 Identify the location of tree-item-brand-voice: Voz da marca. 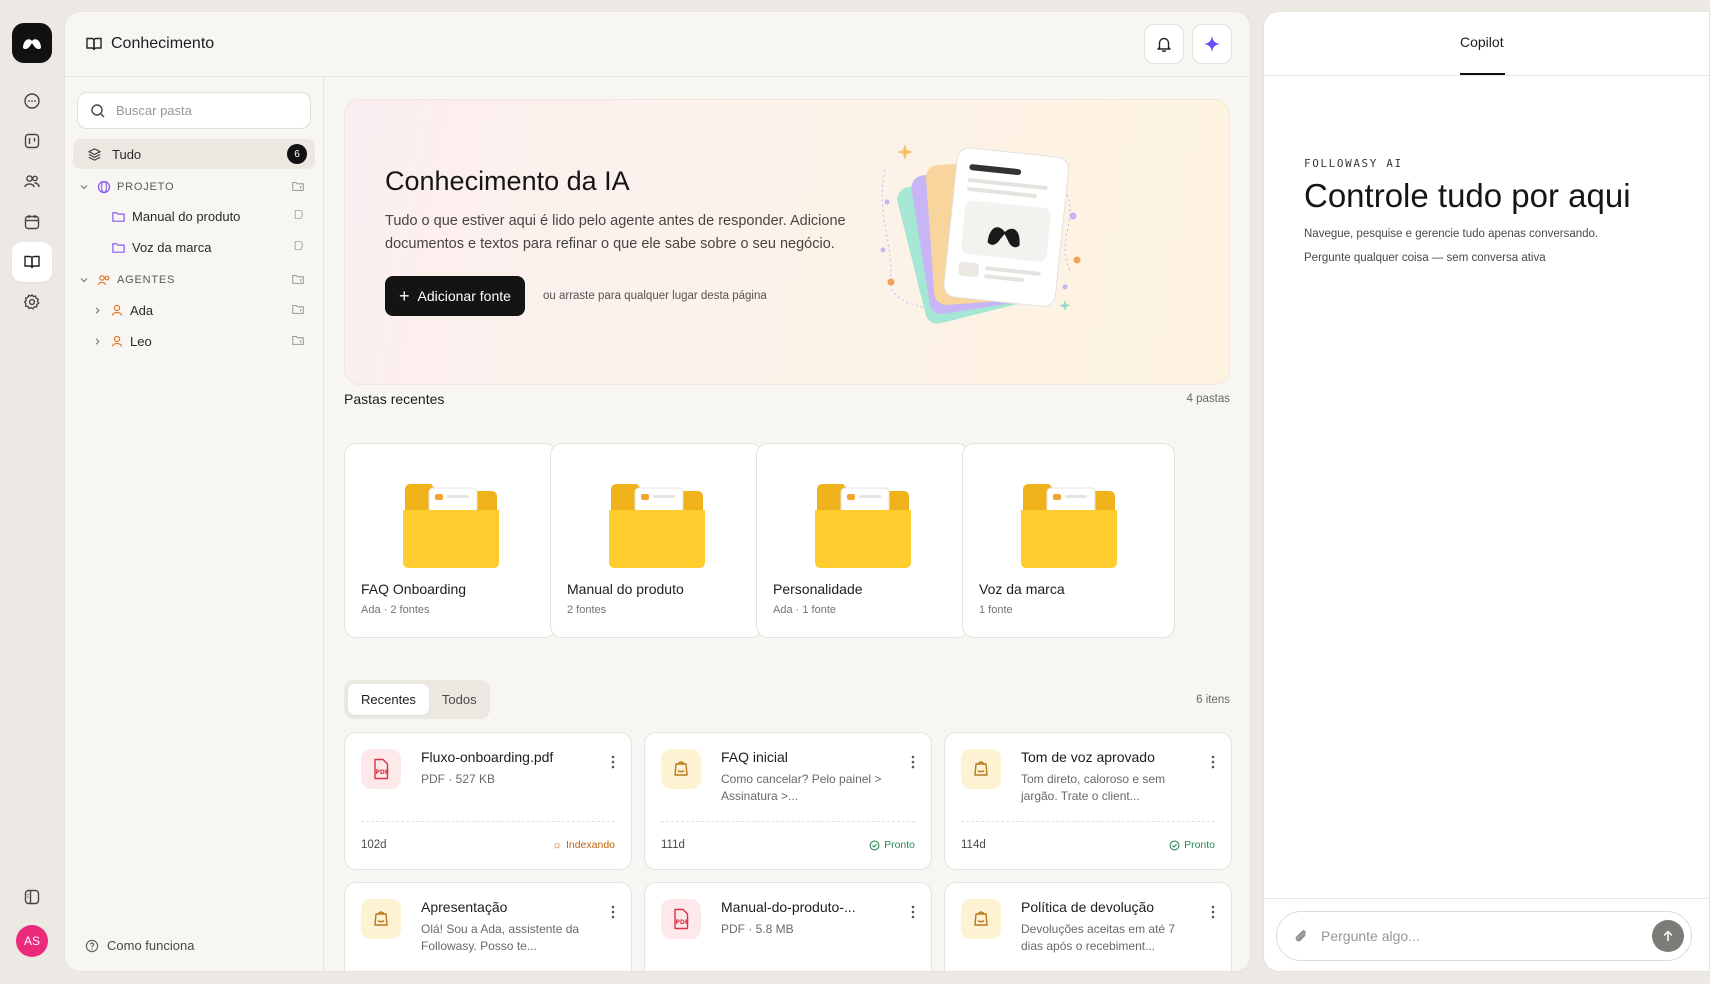
(194, 247).